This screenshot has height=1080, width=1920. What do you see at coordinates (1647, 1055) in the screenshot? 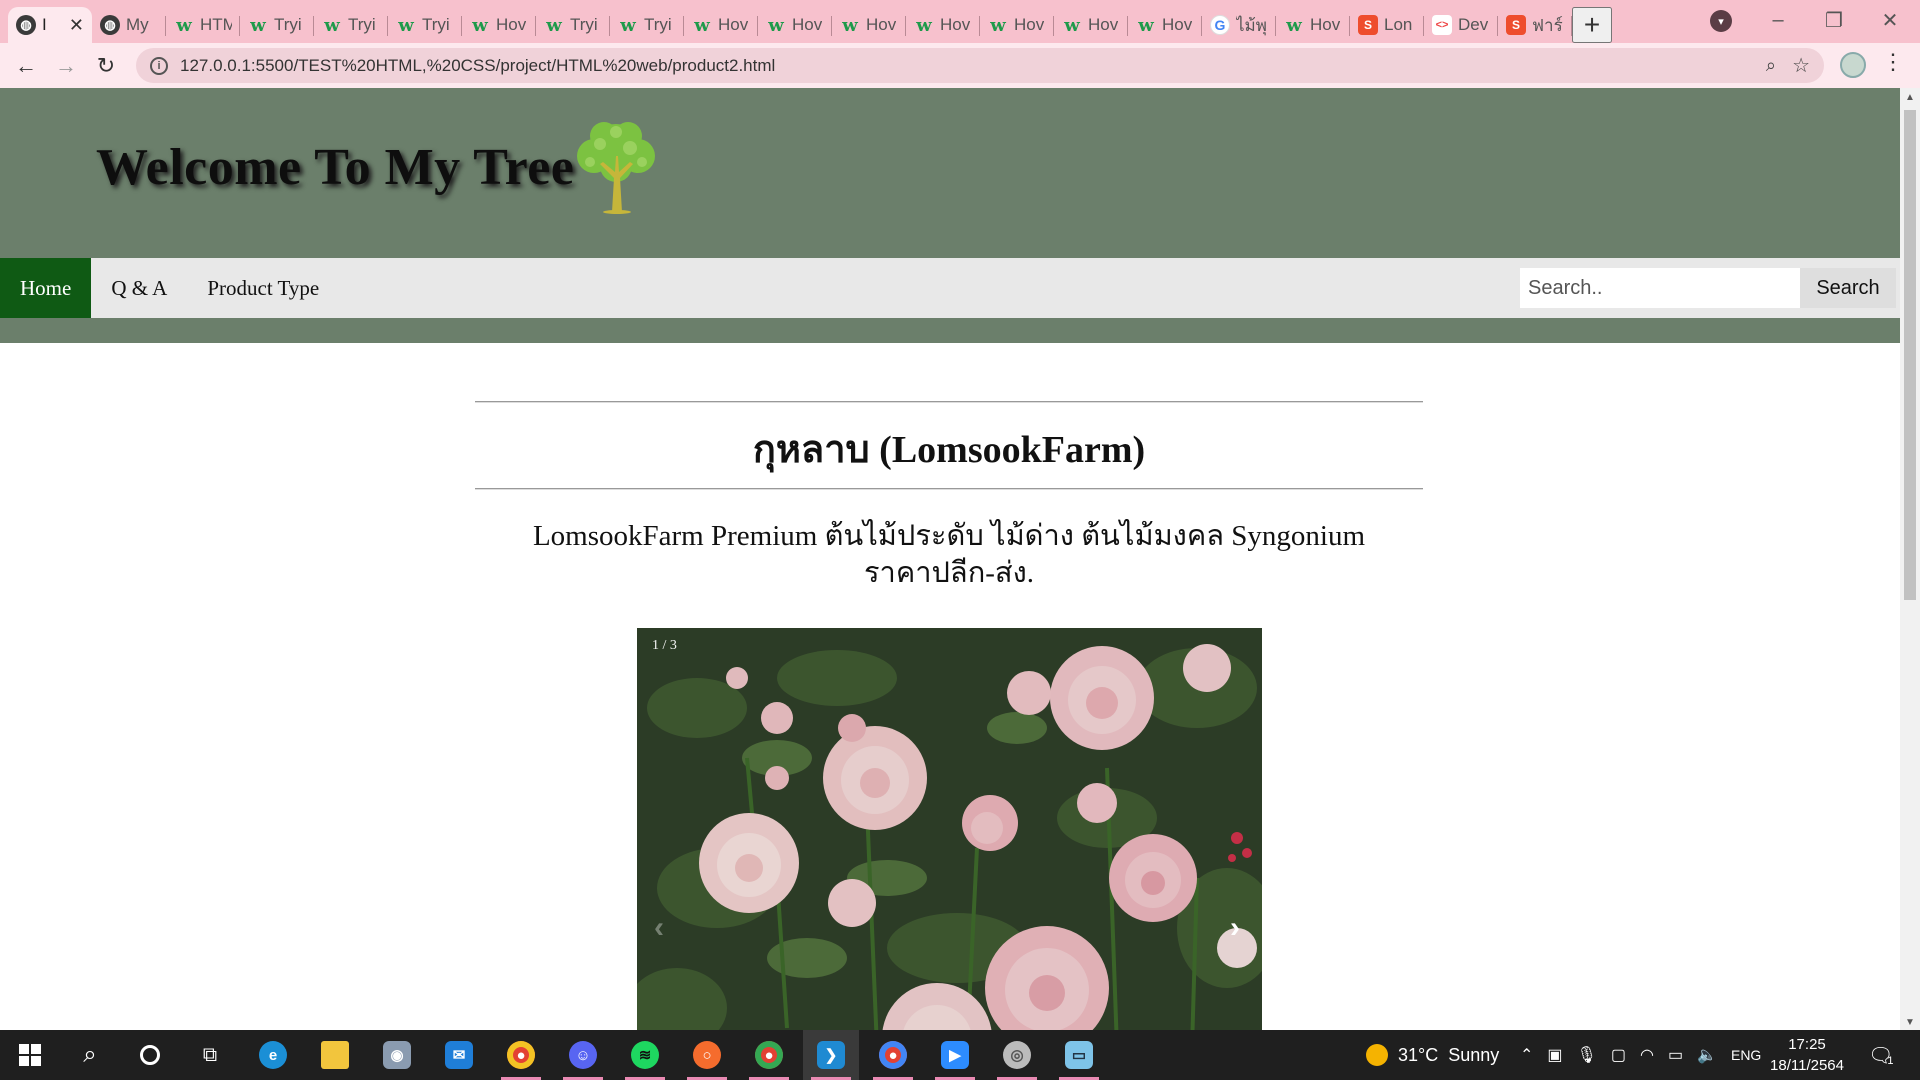
I see `wifi-icon: ◠` at bounding box center [1647, 1055].